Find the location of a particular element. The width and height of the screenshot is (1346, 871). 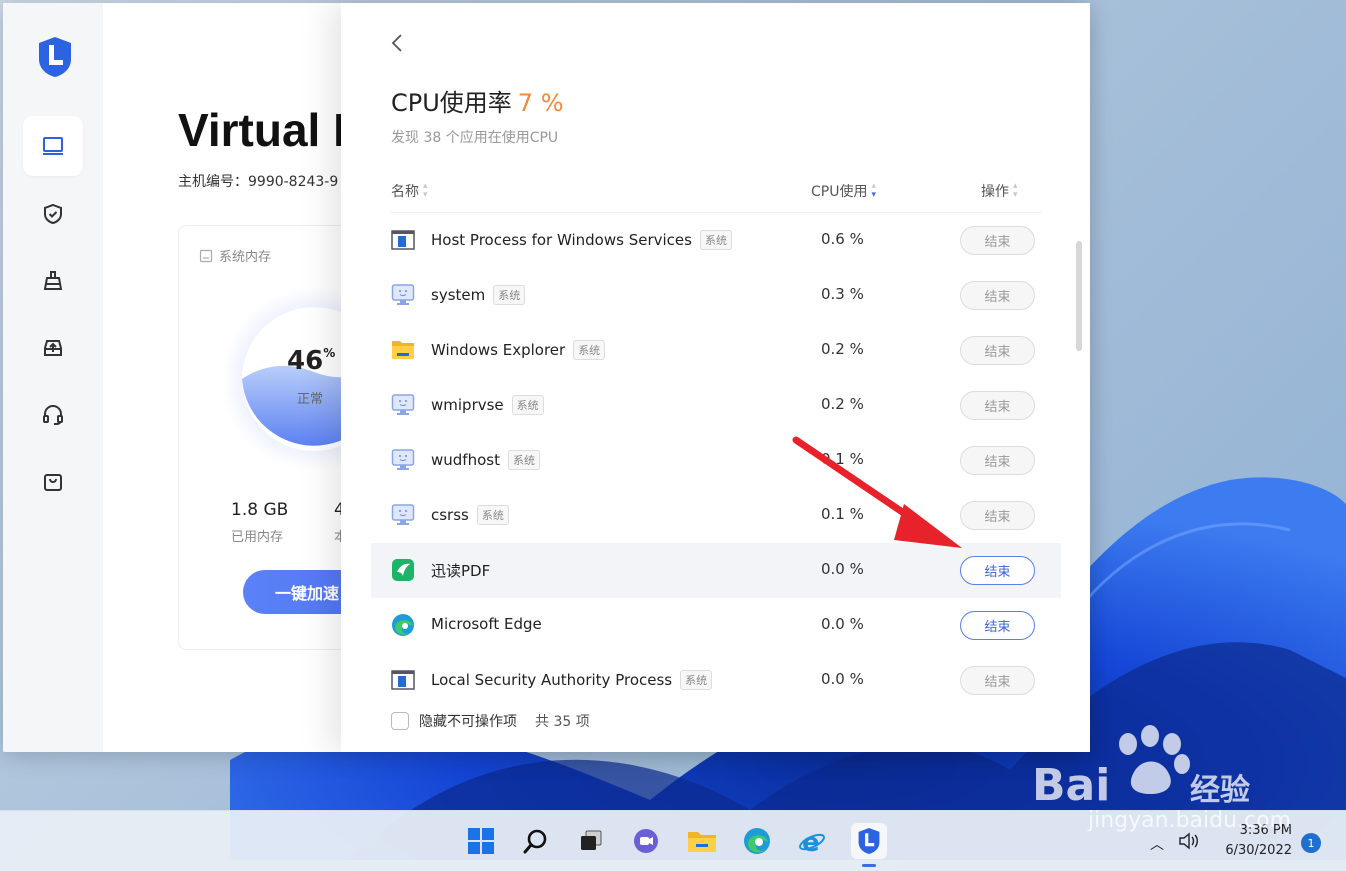

clock-date: 6/30/2022 is located at coordinates (1252, 850).